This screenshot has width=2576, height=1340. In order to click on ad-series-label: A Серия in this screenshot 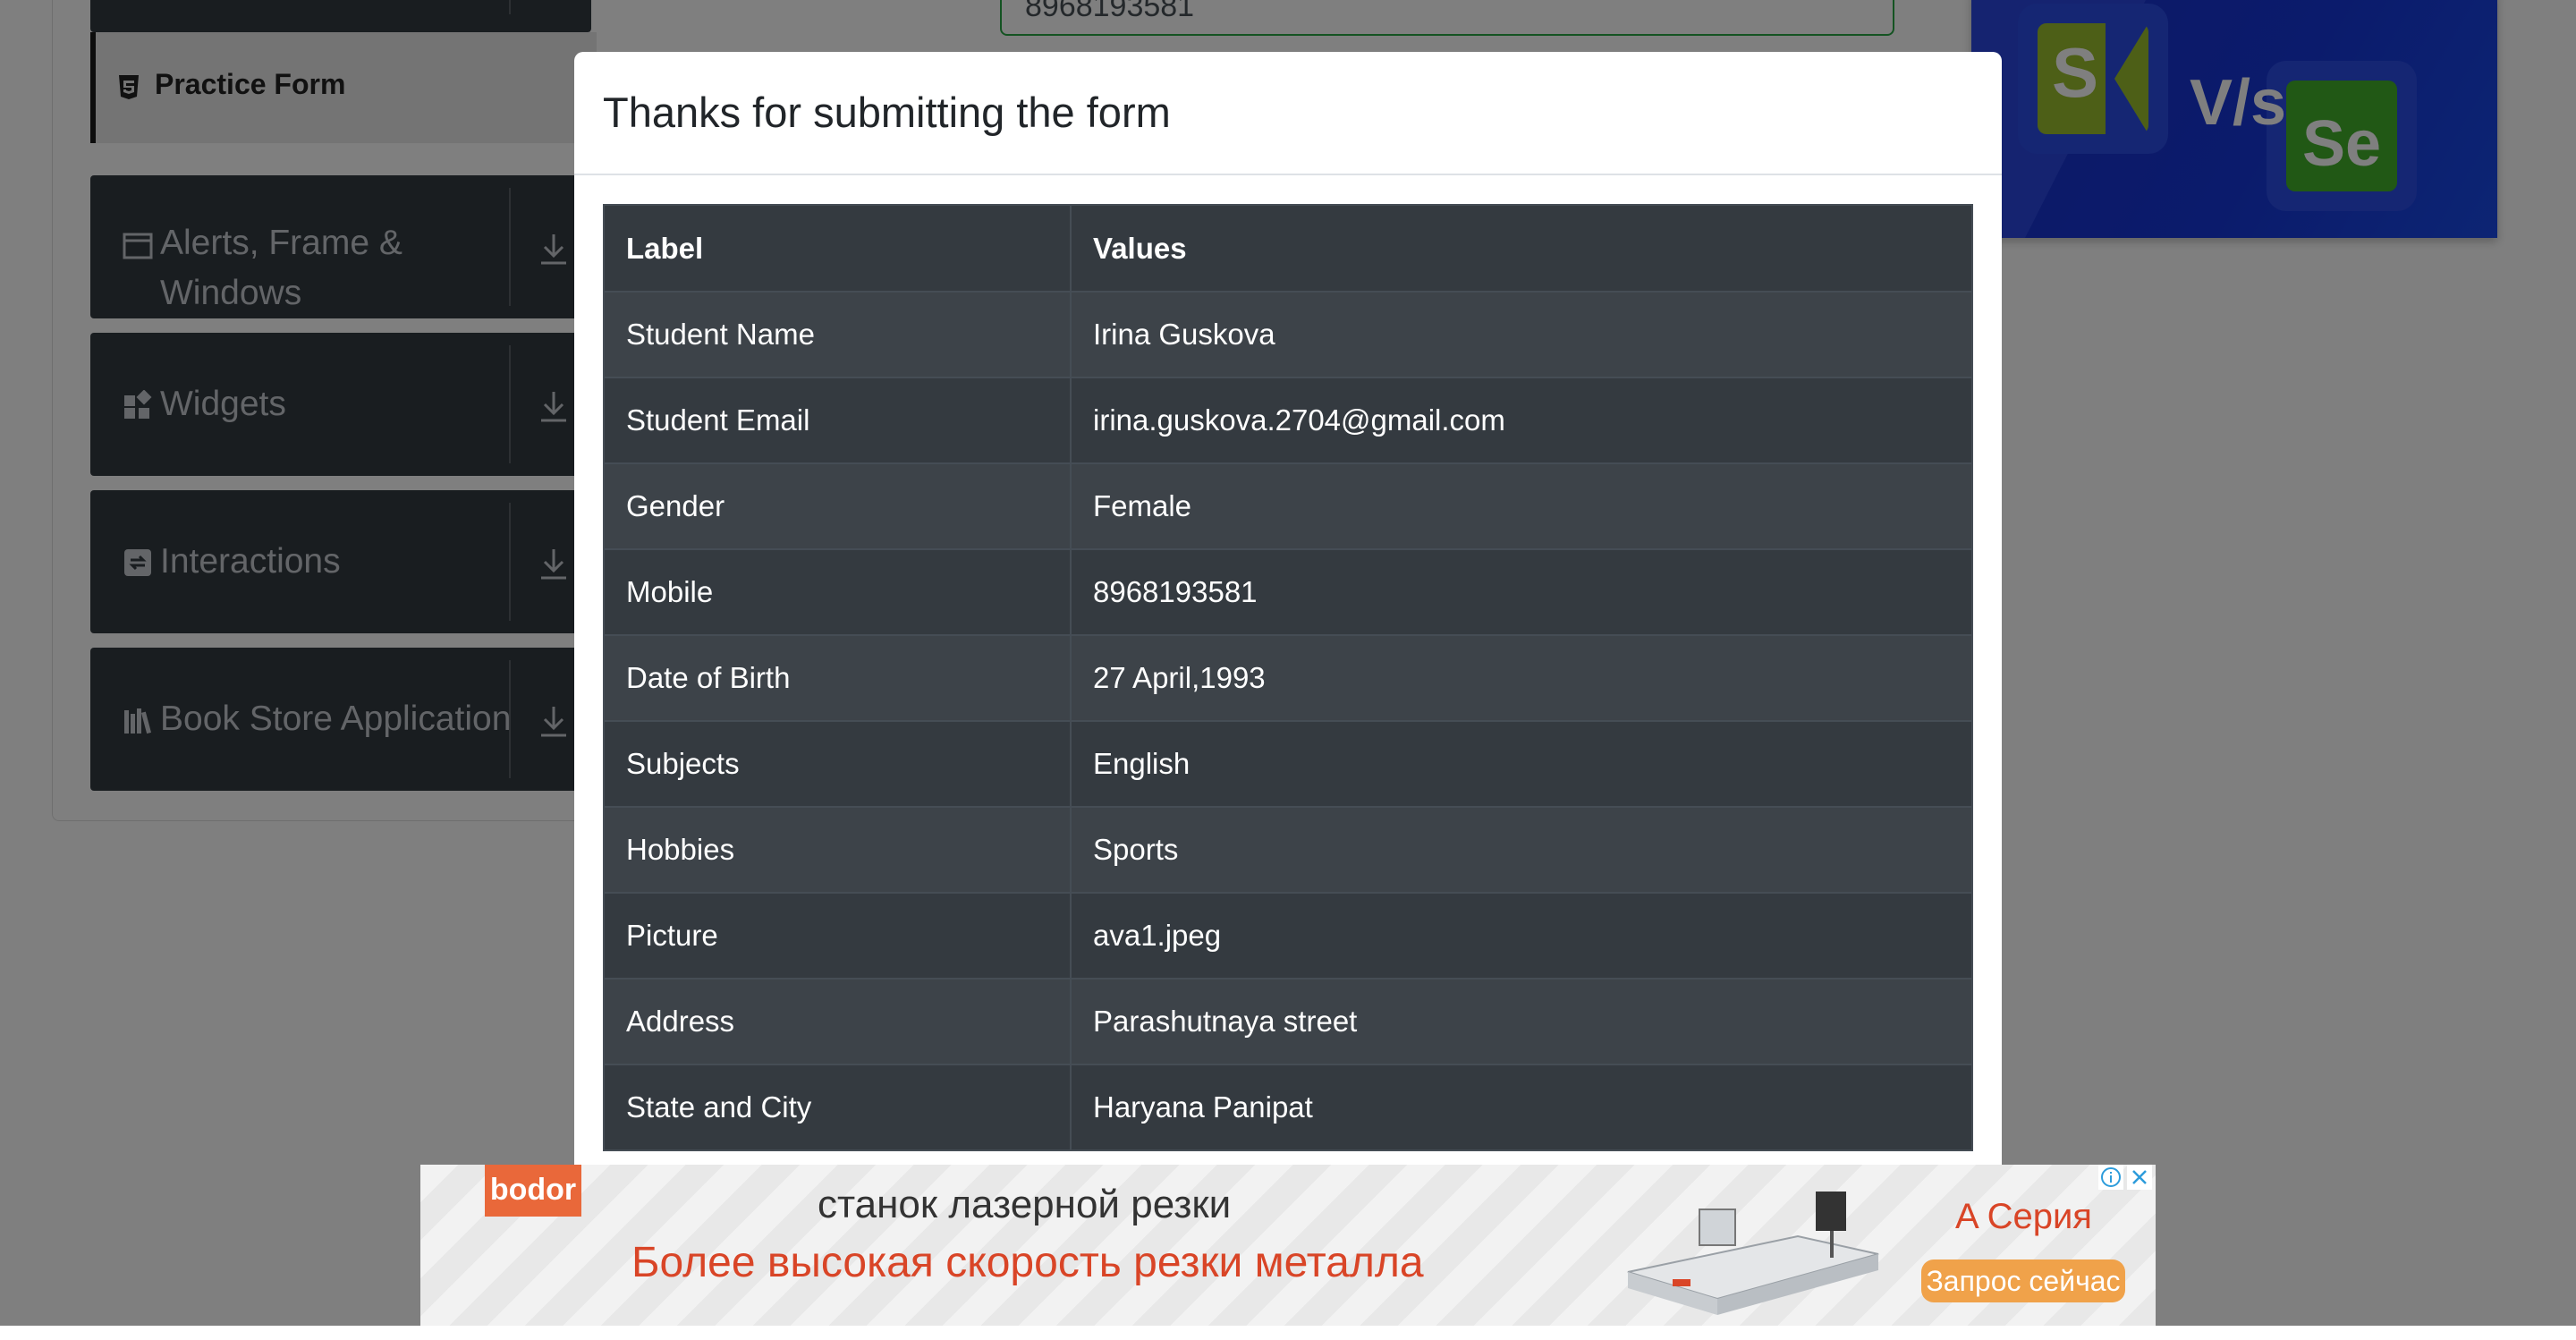, I will do `click(2023, 1216)`.